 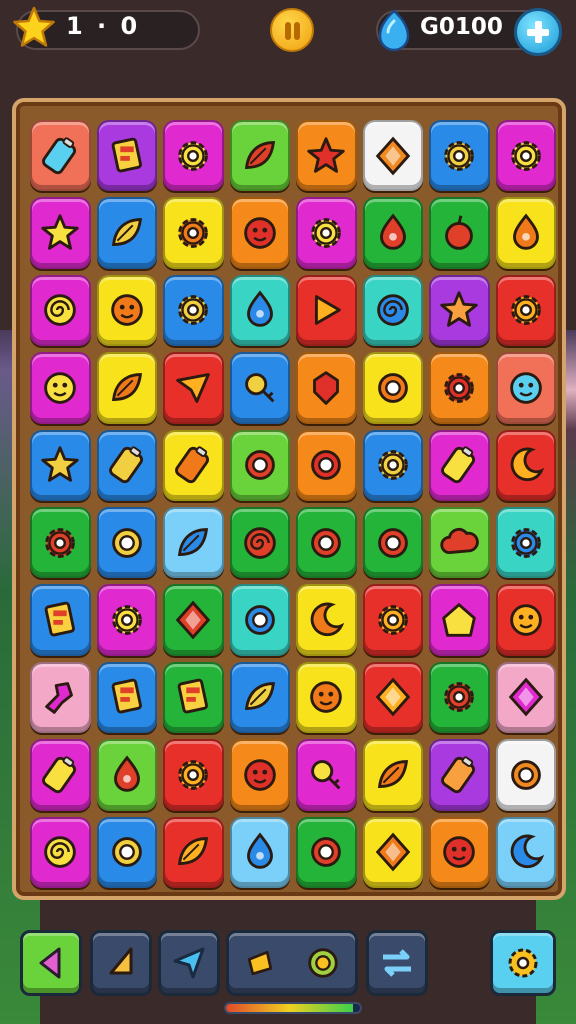 I want to click on moon-icon, so click(x=527, y=851).